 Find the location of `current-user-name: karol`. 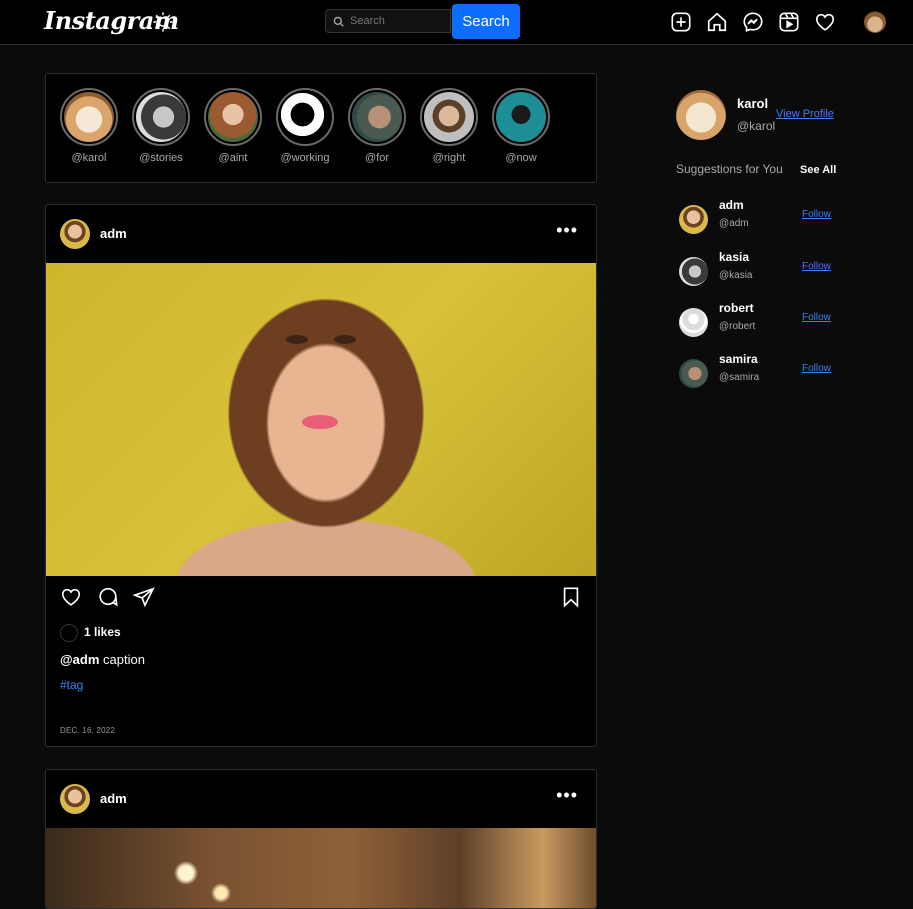

current-user-name: karol is located at coordinates (753, 103).